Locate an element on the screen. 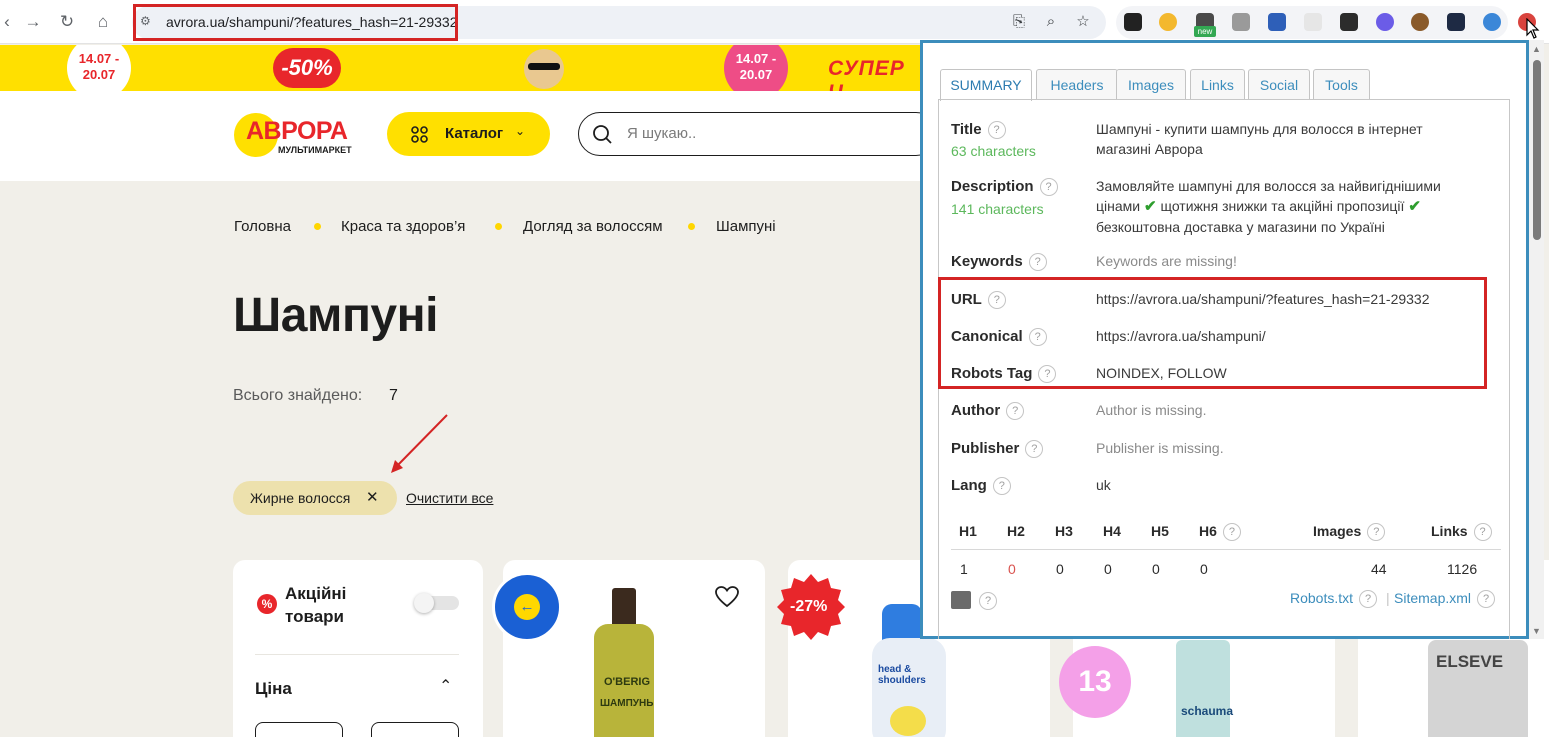  percent-icon: % is located at coordinates (267, 604).